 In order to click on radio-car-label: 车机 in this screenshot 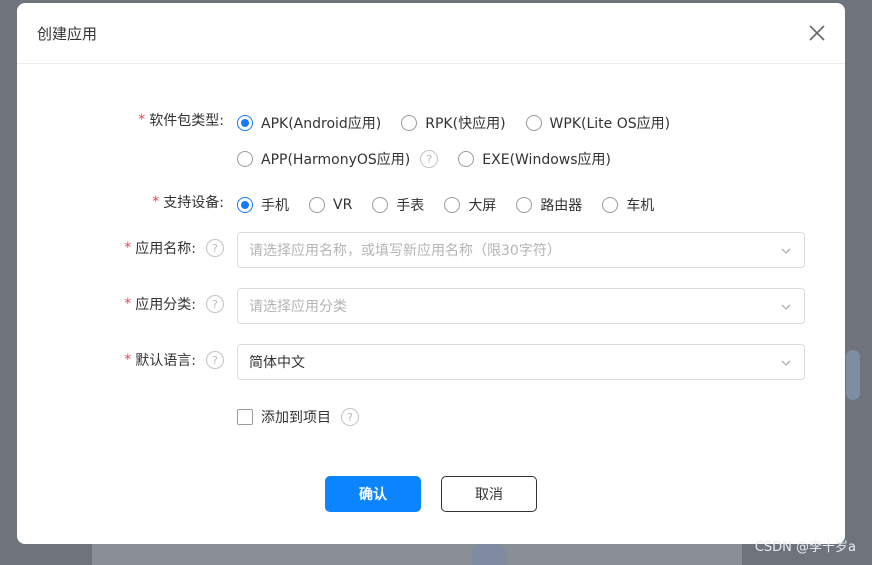, I will do `click(640, 206)`.